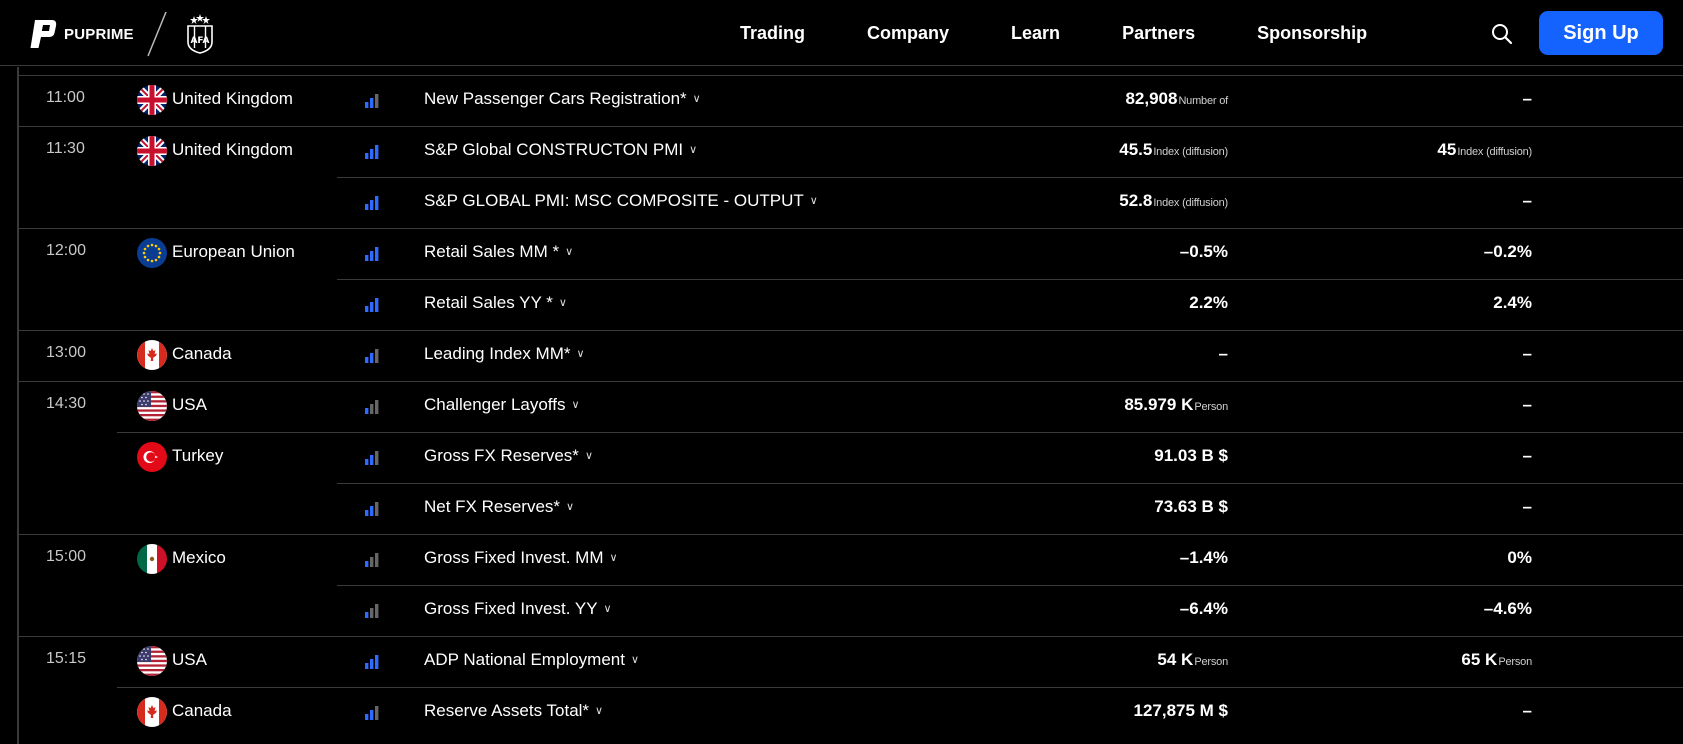 The image size is (1683, 744). Describe the element at coordinates (499, 507) in the screenshot. I see `event-name-toggle: Net FX Reserves* ∨` at that location.